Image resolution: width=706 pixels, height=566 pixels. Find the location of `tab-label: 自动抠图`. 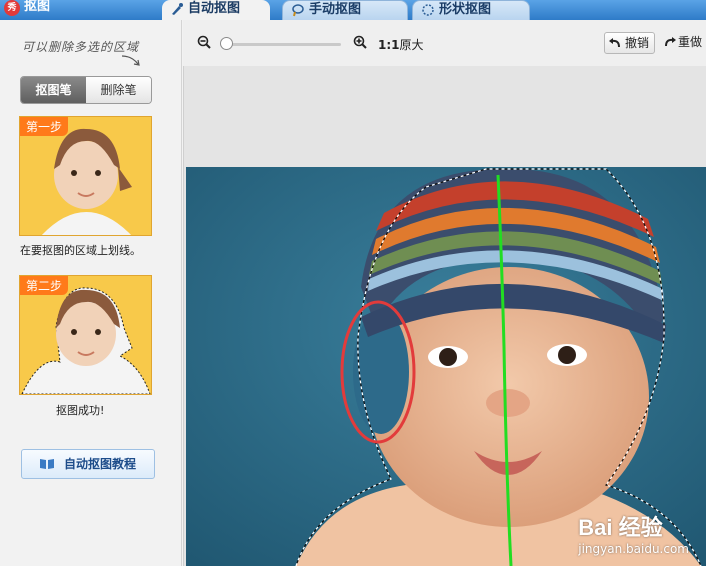

tab-label: 自动抠图 is located at coordinates (214, 8).